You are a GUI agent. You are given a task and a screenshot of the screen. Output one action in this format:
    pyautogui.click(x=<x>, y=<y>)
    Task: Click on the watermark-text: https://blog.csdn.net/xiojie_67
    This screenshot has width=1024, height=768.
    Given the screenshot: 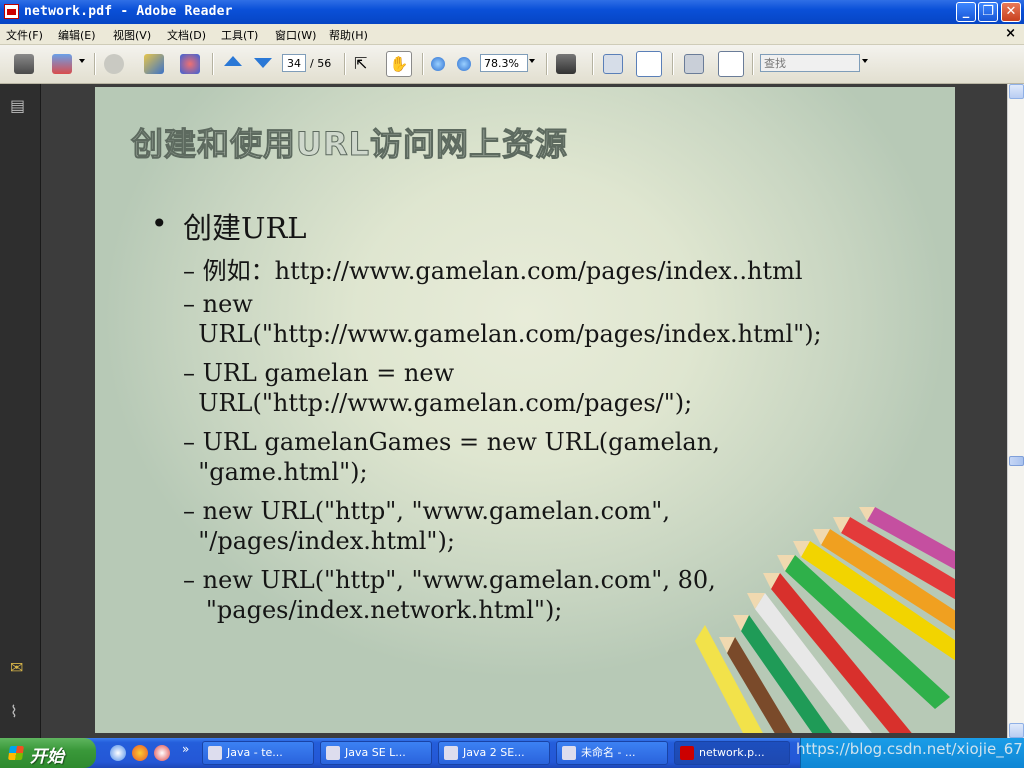 What is the action you would take?
    pyautogui.click(x=909, y=749)
    